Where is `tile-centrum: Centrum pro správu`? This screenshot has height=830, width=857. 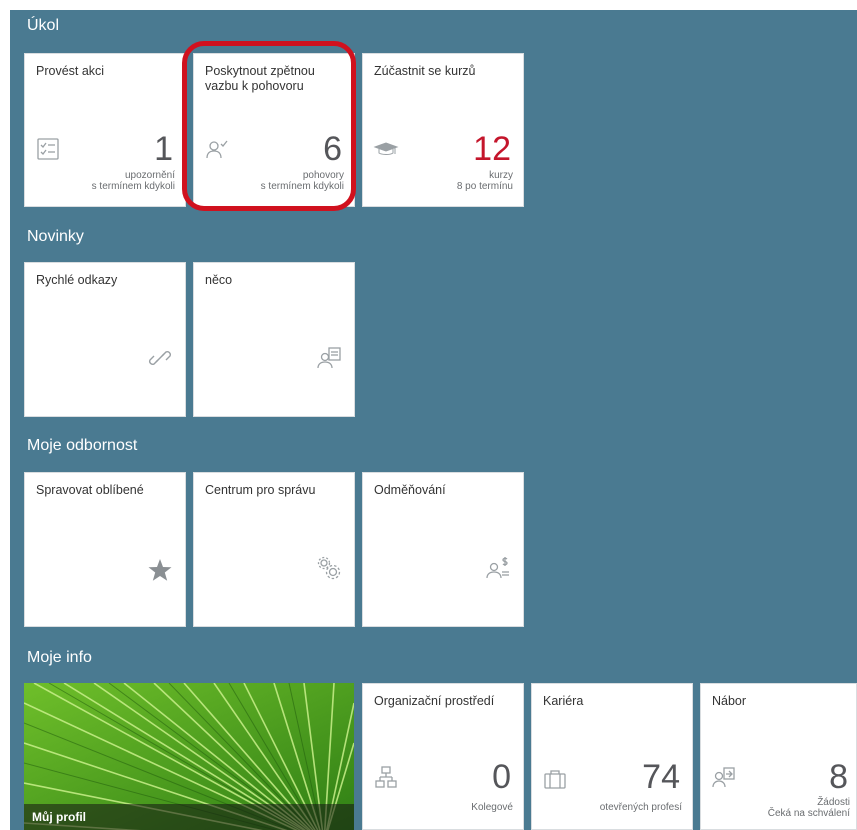
tile-centrum: Centrum pro správu is located at coordinates (274, 549).